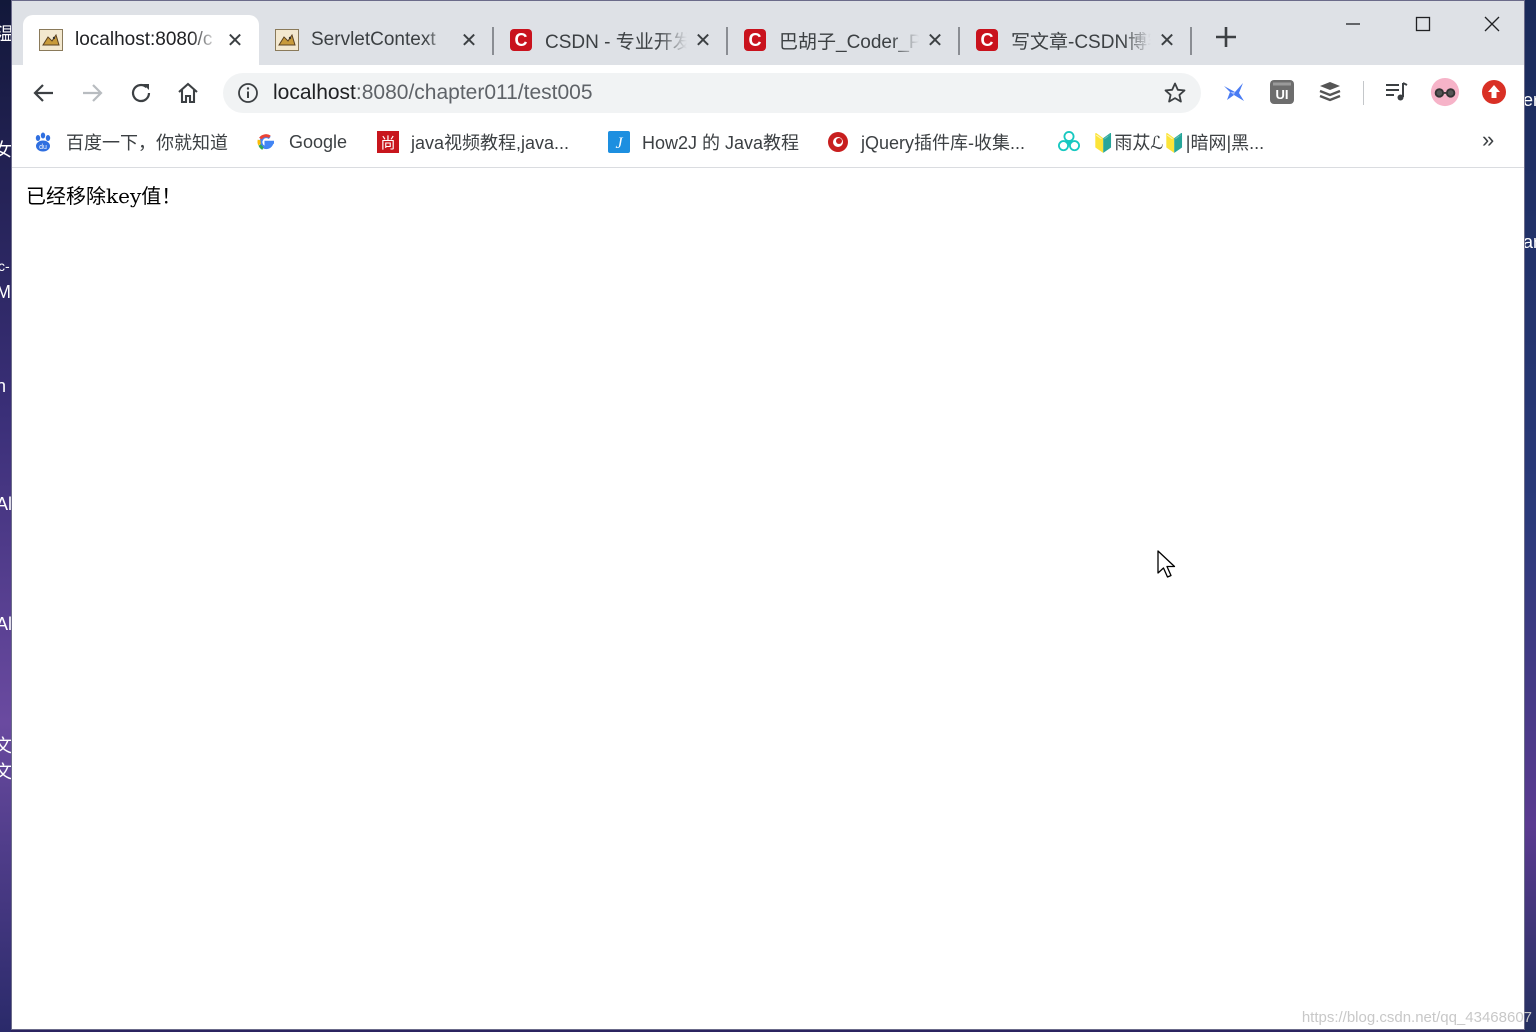  What do you see at coordinates (1069, 142) in the screenshot?
I see `biohazard-icon` at bounding box center [1069, 142].